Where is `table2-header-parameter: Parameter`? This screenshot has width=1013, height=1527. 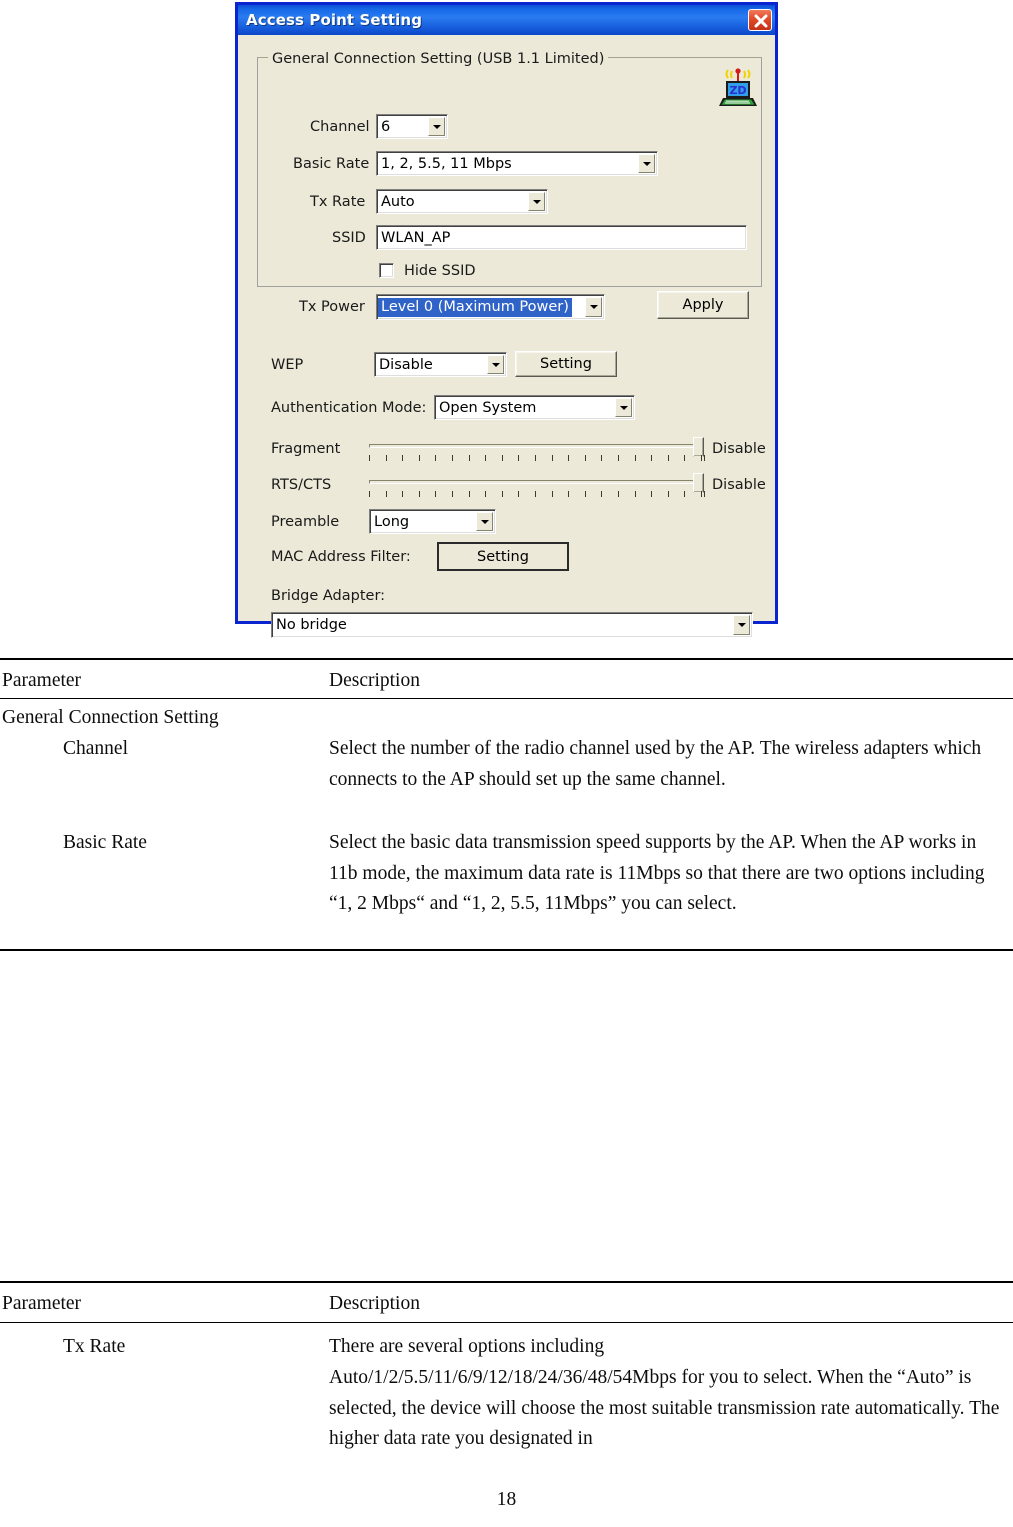
table2-header-parameter: Parameter is located at coordinates (42, 1303).